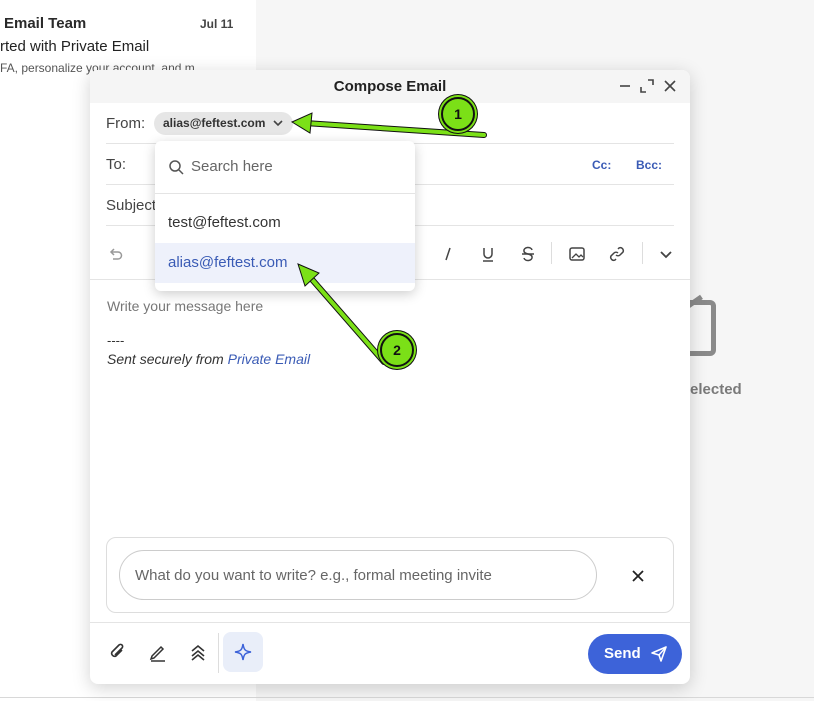 The image size is (814, 701). I want to click on annotation-badge-1: 1, so click(458, 114).